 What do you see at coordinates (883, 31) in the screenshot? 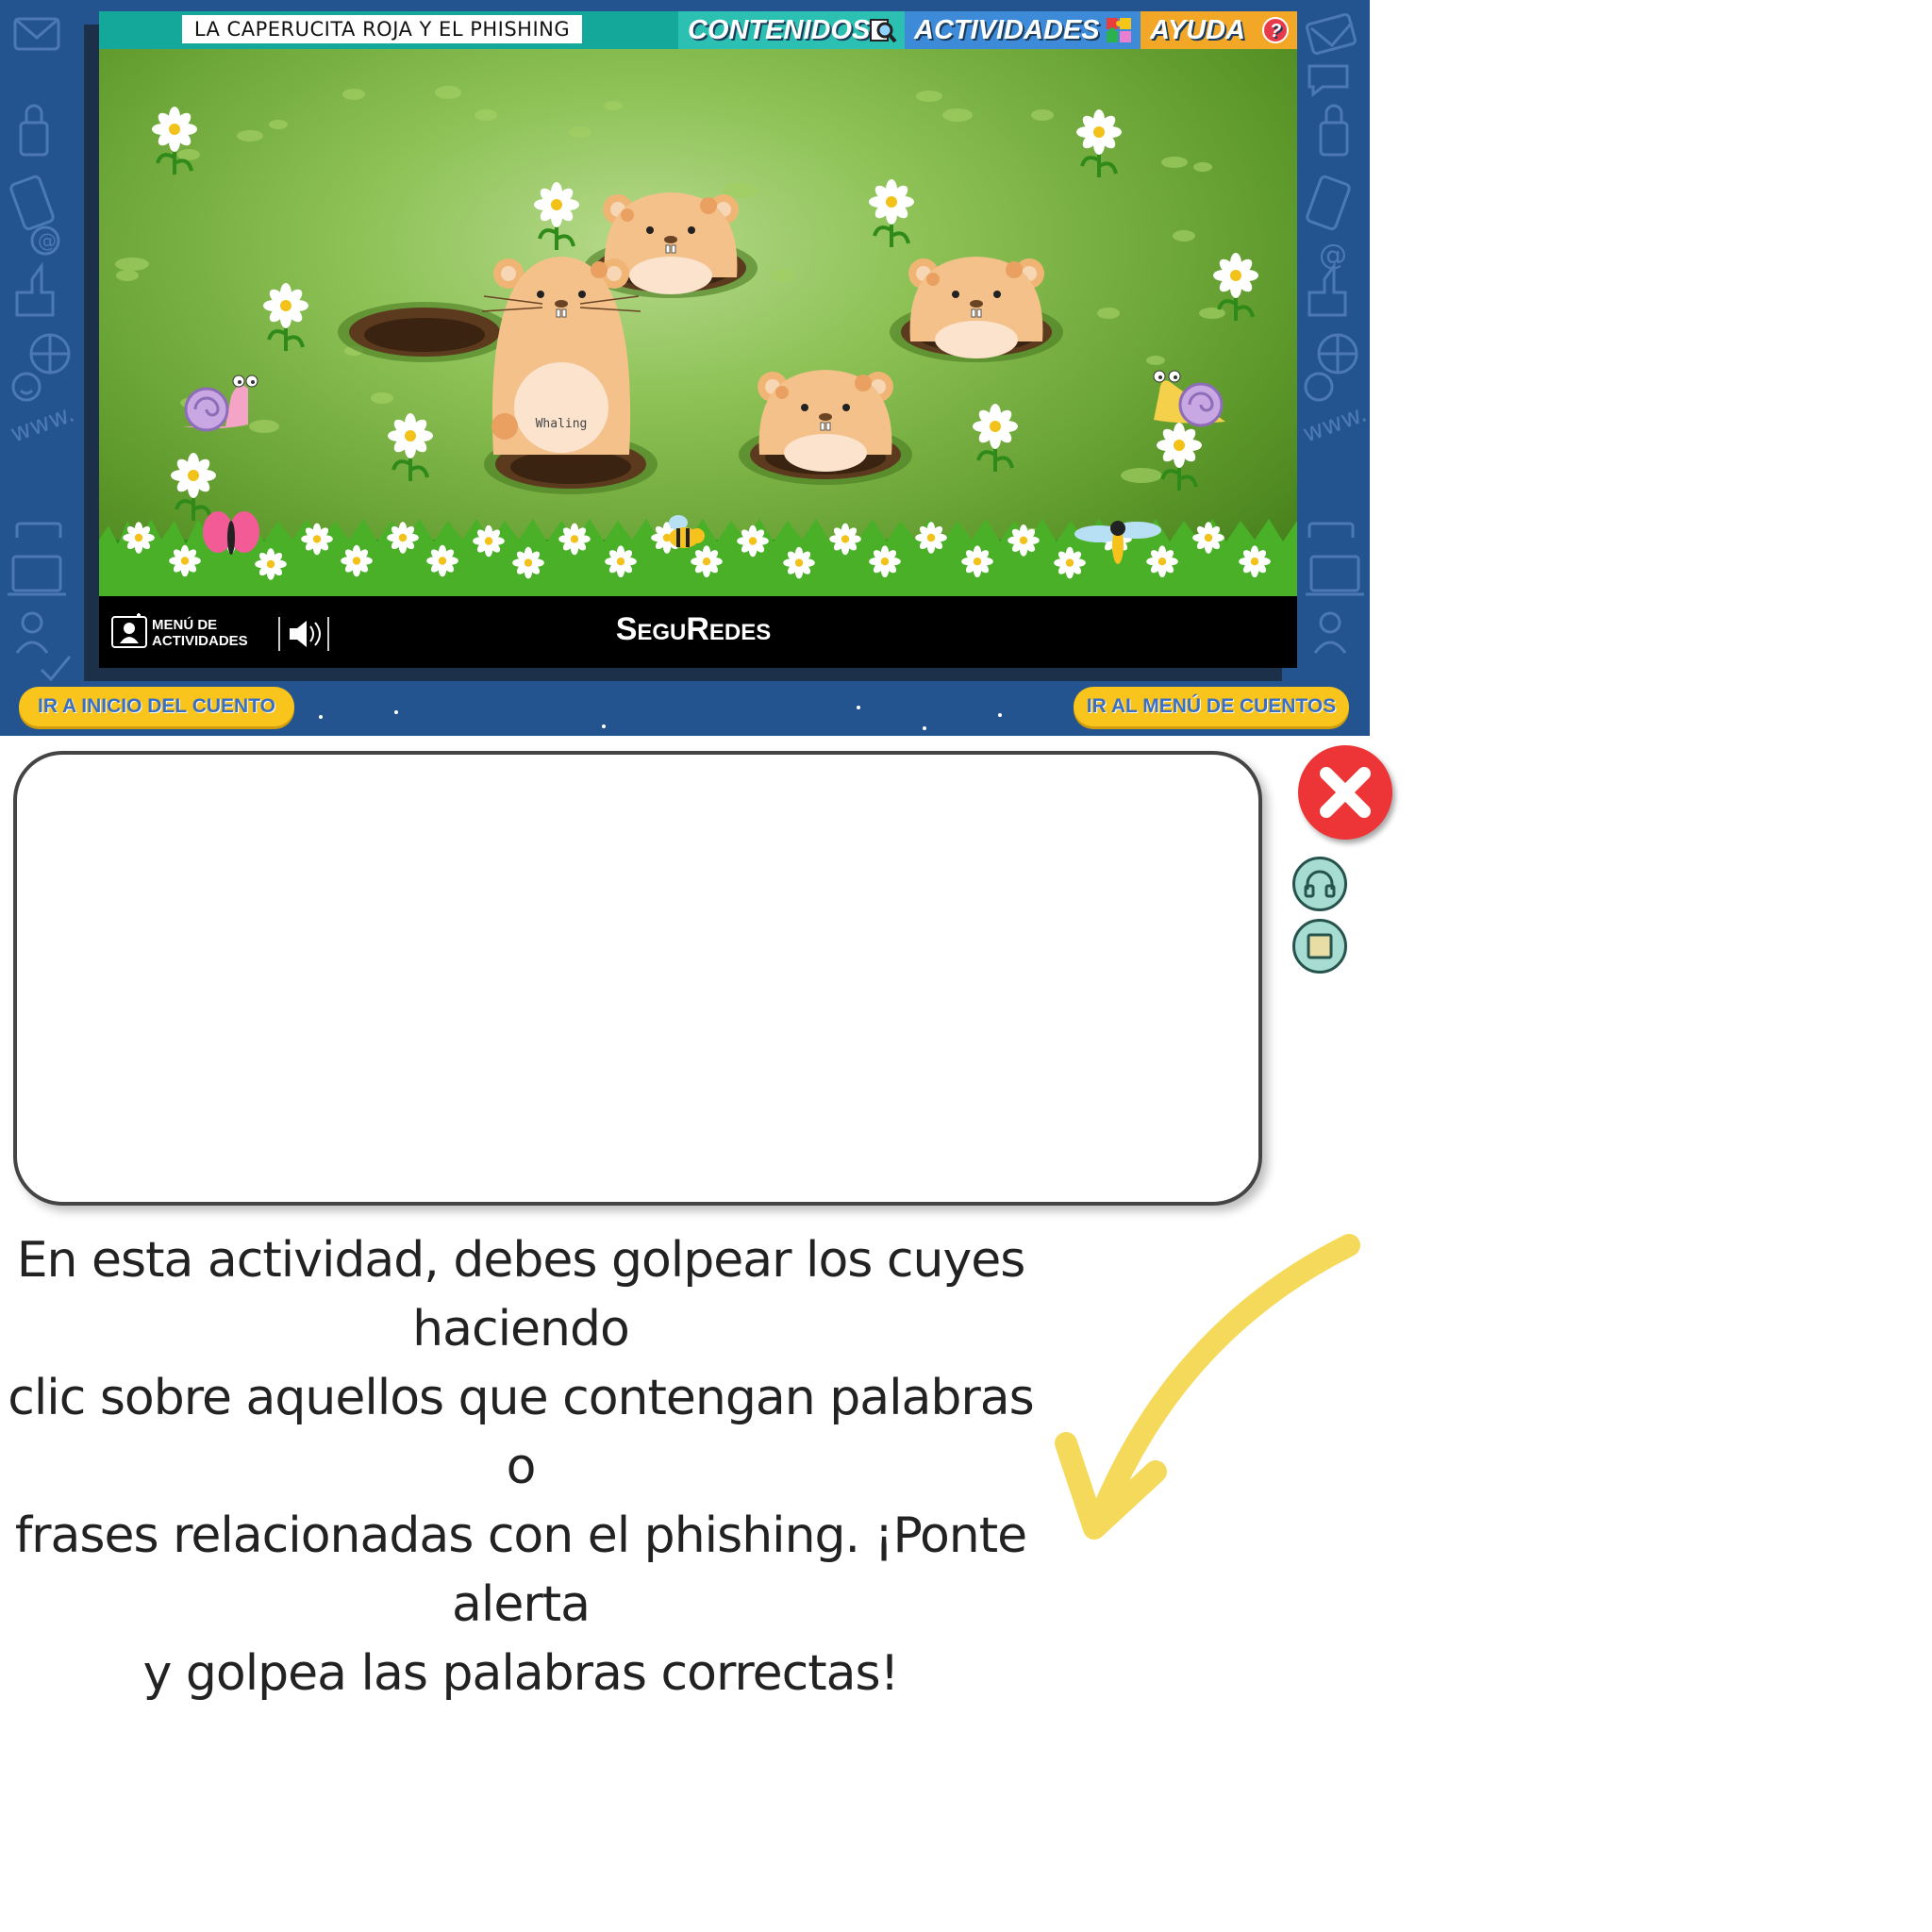
I see `magnifier-icon` at bounding box center [883, 31].